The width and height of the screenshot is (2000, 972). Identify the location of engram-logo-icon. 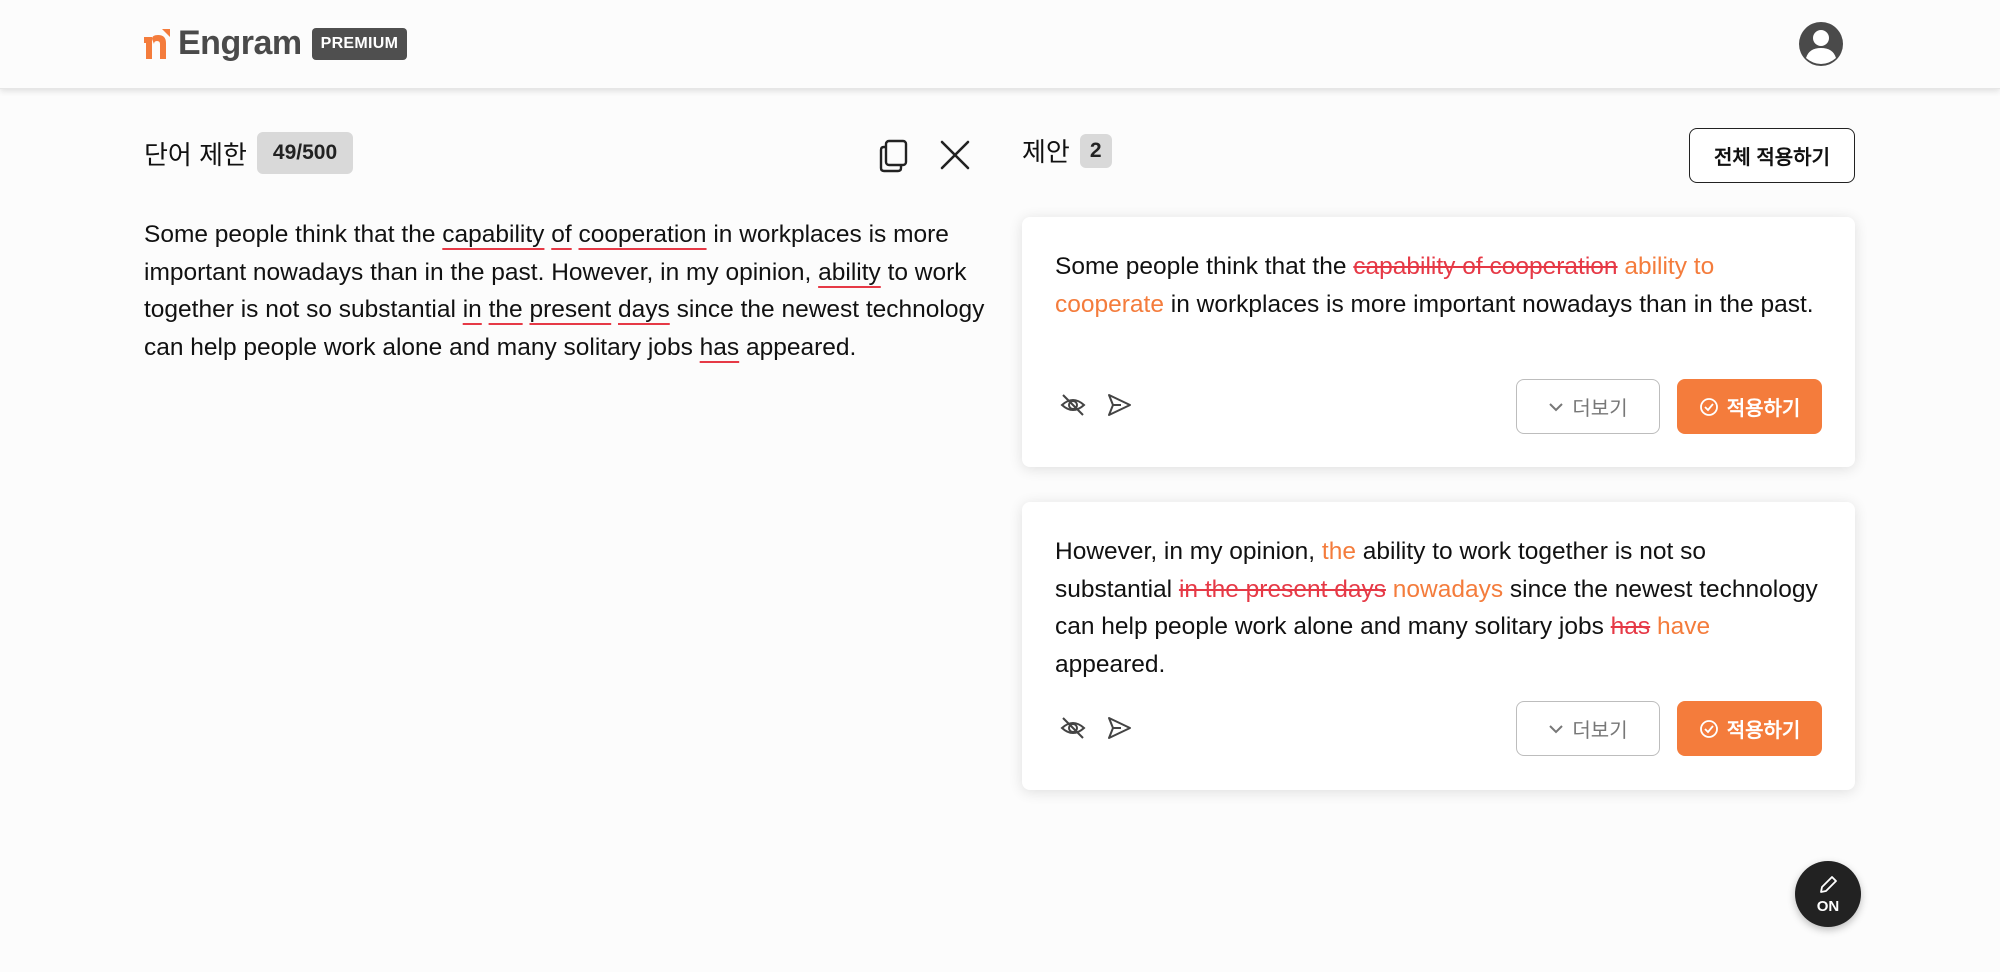
(157, 43).